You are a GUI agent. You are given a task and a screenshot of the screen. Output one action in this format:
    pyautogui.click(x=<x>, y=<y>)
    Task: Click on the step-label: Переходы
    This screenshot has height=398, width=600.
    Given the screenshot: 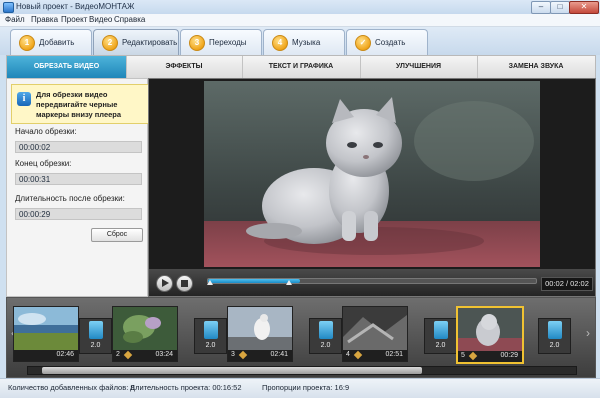 What is the action you would take?
    pyautogui.click(x=228, y=42)
    